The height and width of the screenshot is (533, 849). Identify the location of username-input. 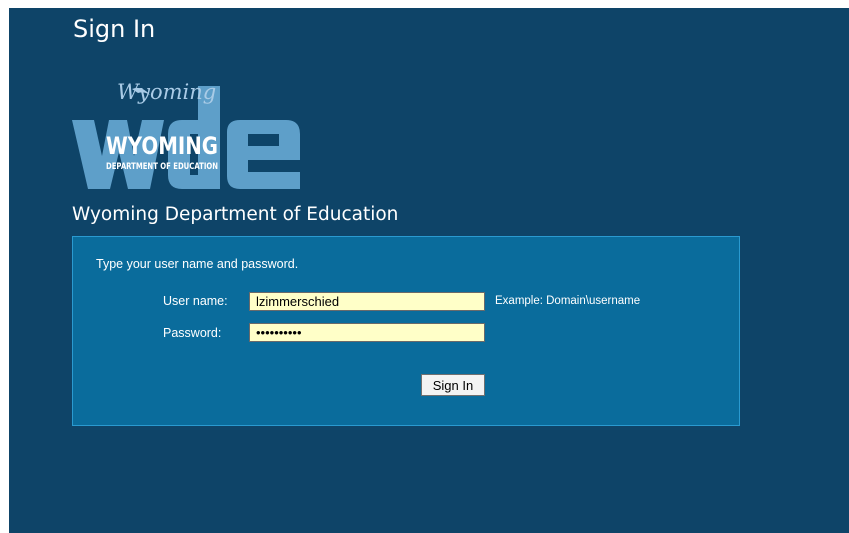
(367, 301).